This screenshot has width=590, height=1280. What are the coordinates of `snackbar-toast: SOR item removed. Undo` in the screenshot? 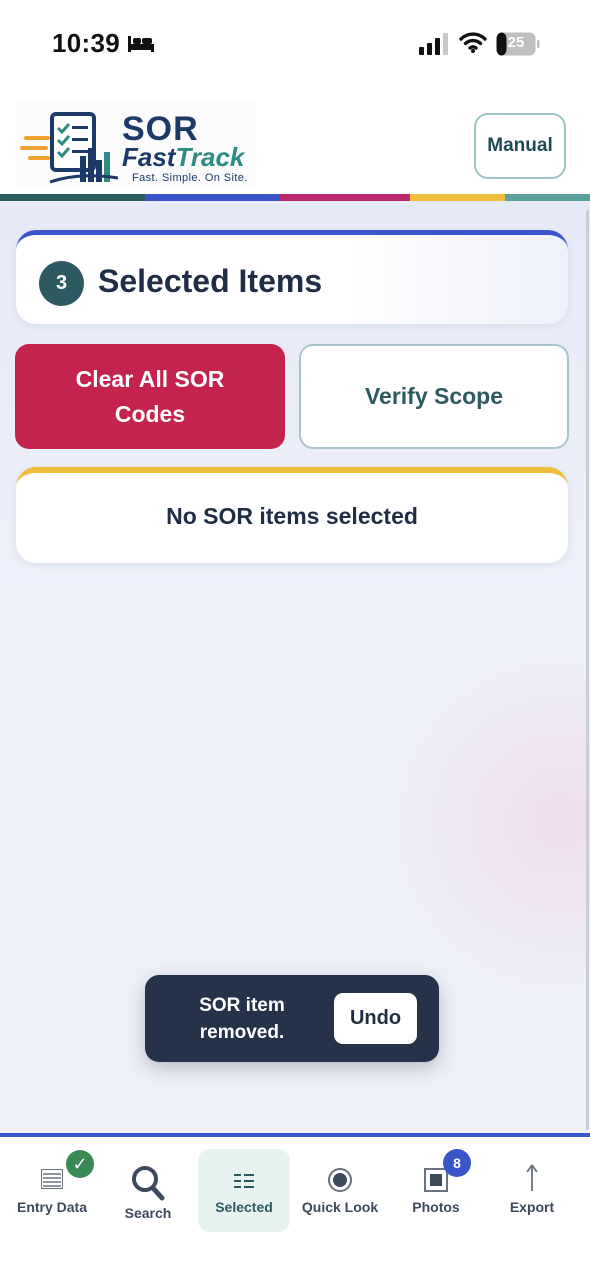 It's located at (292, 1018).